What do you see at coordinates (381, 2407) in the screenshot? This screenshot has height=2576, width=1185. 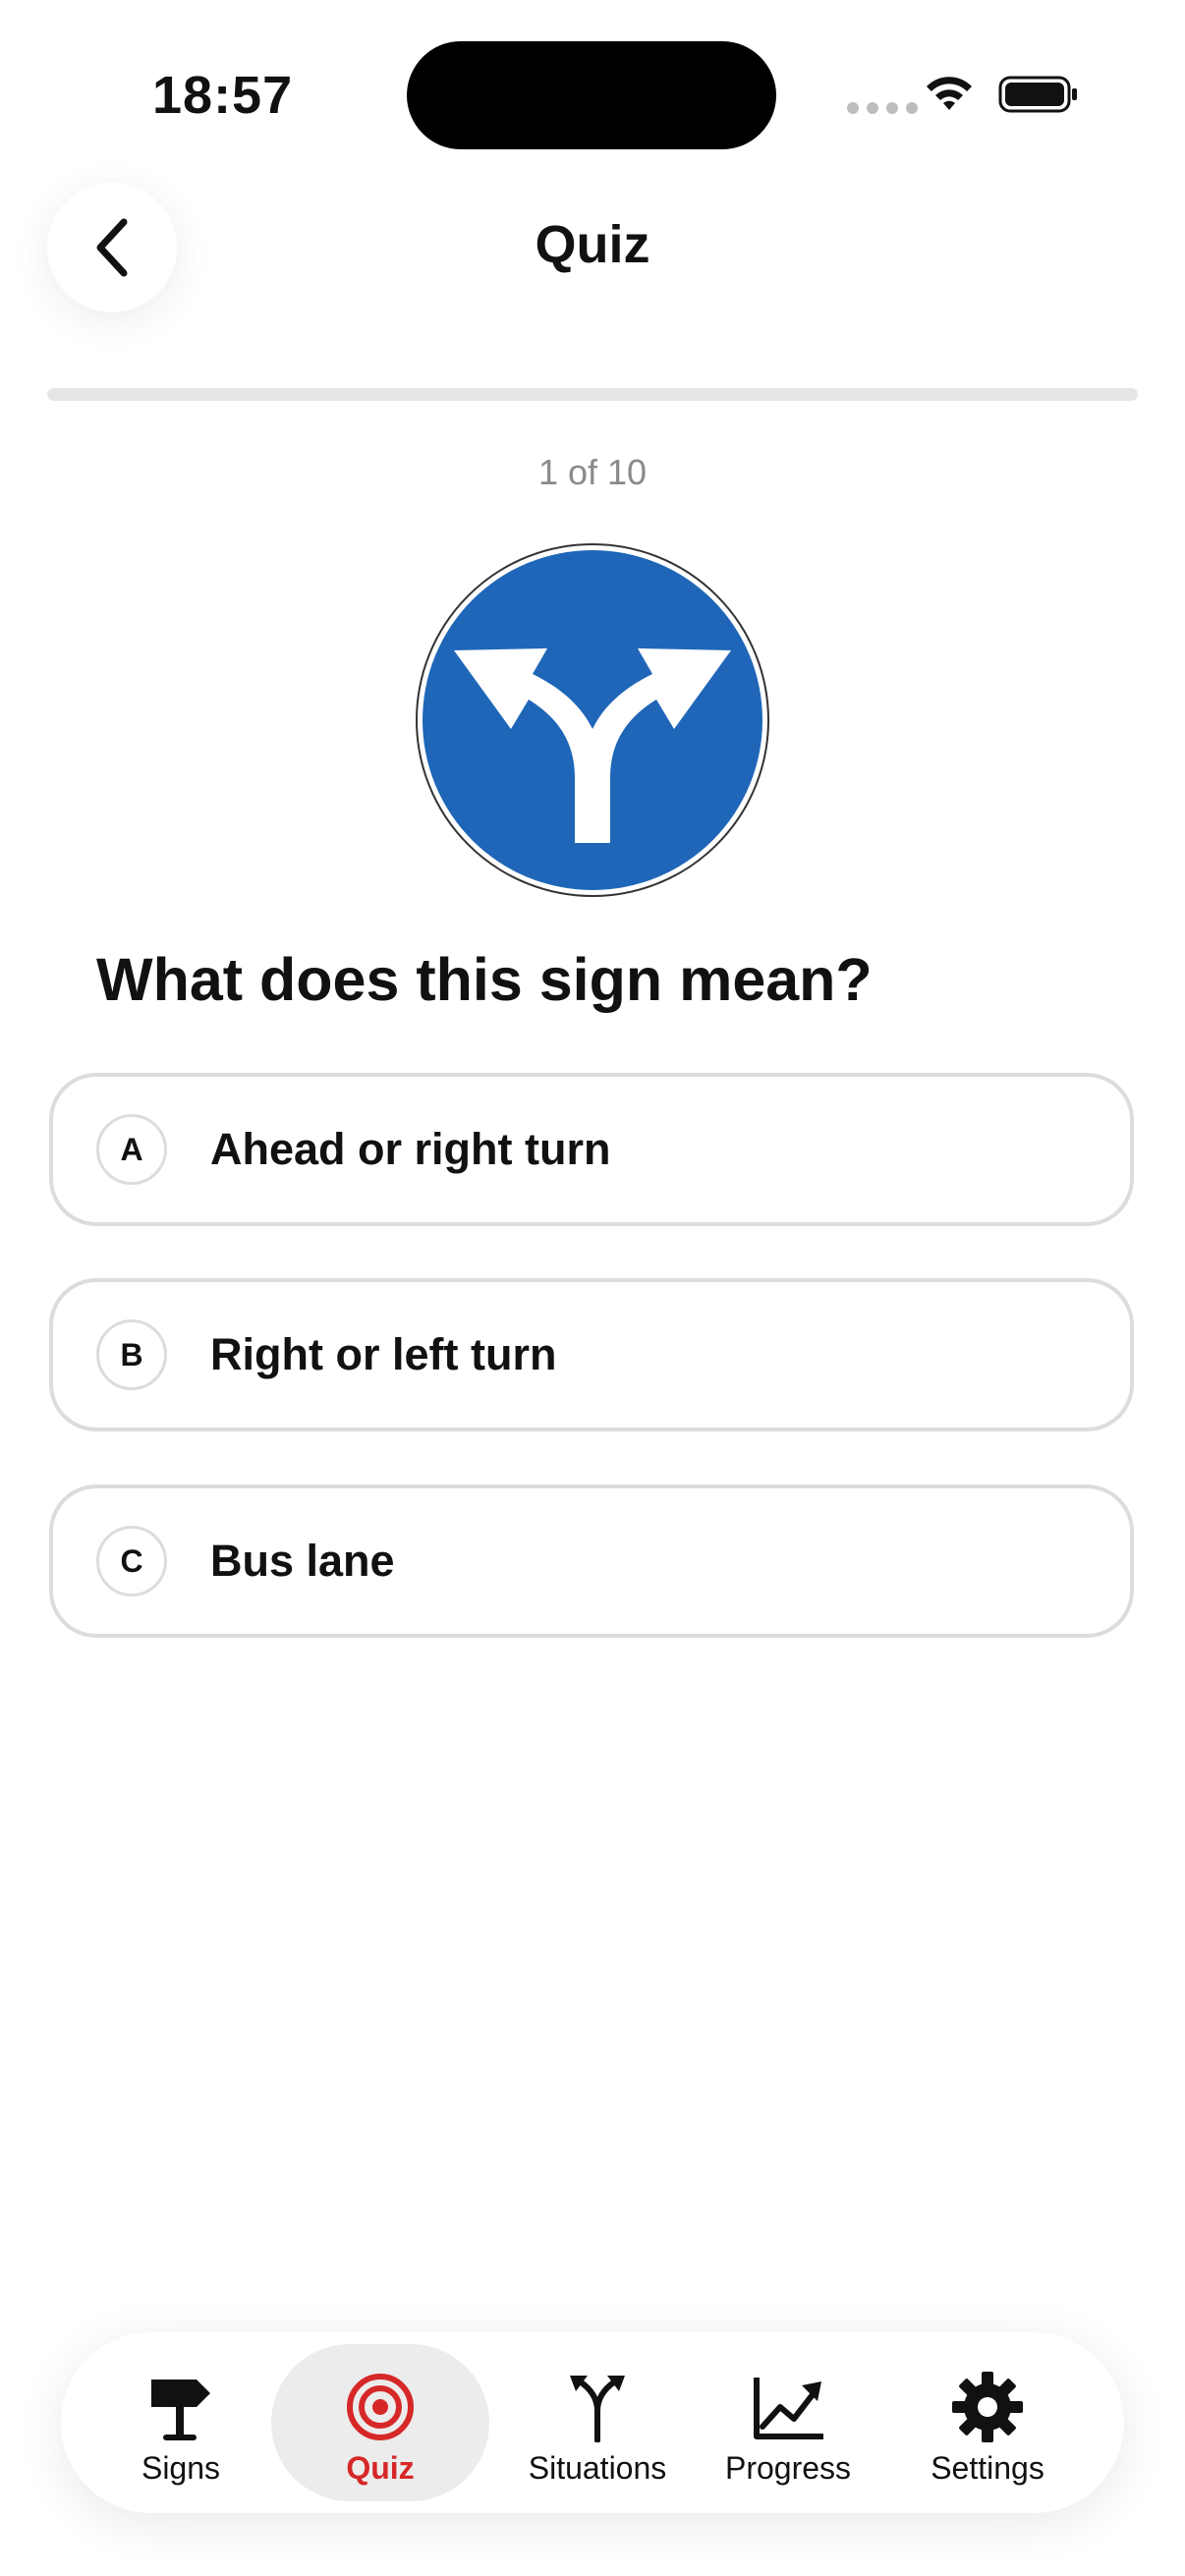 I see `target-icon` at bounding box center [381, 2407].